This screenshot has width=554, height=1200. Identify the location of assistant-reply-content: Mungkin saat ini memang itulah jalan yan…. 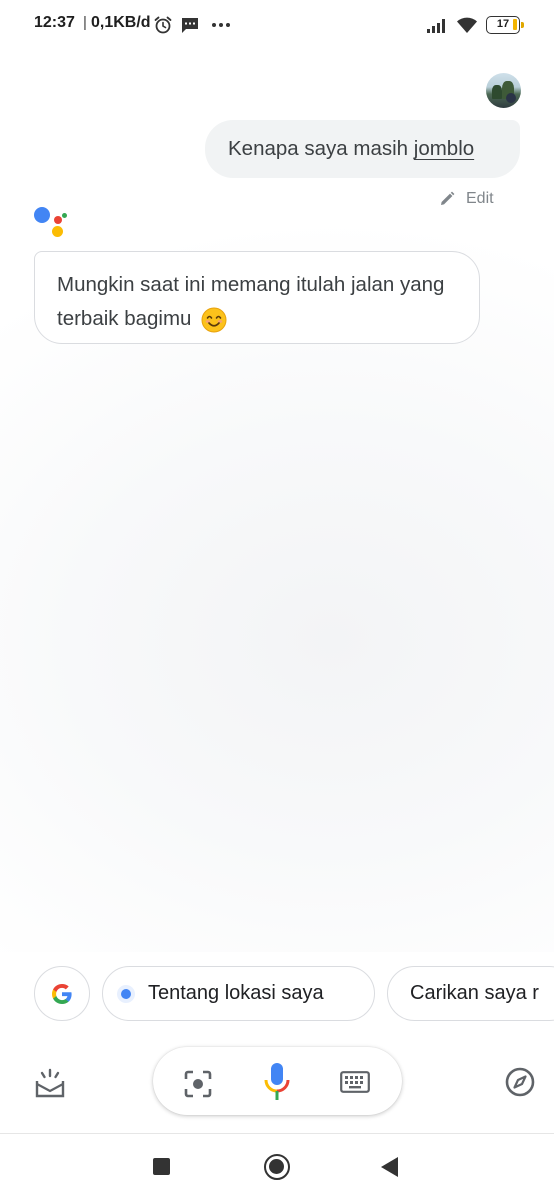
(251, 301).